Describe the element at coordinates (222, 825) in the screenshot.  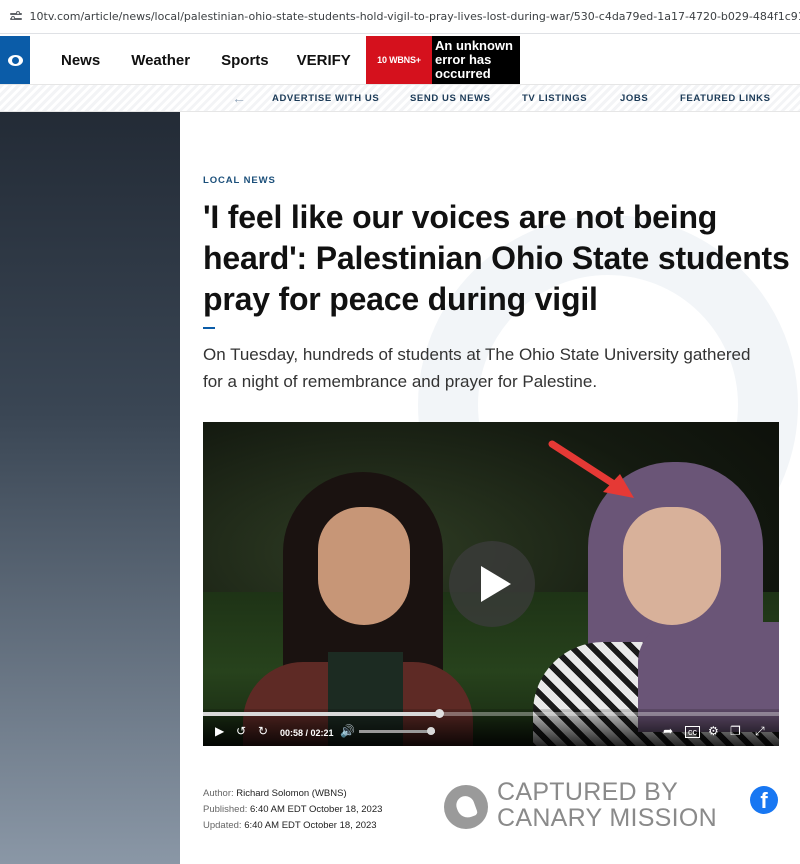
I see `updated-label: Updated:` at that location.